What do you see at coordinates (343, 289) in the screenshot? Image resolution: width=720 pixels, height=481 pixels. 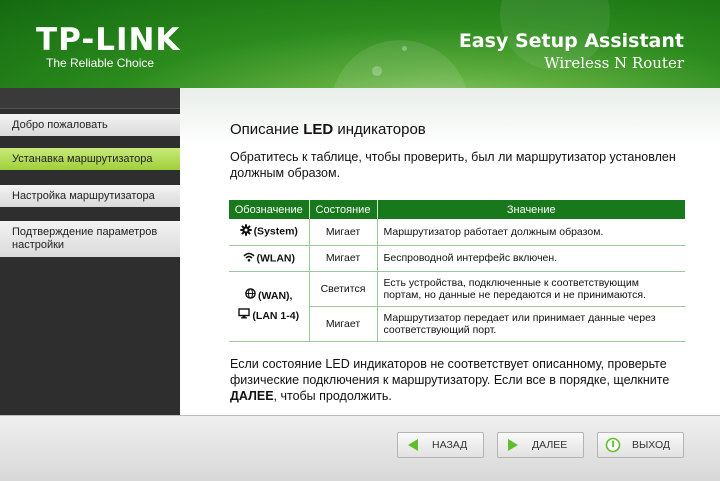 I see `state-cell: Светится` at bounding box center [343, 289].